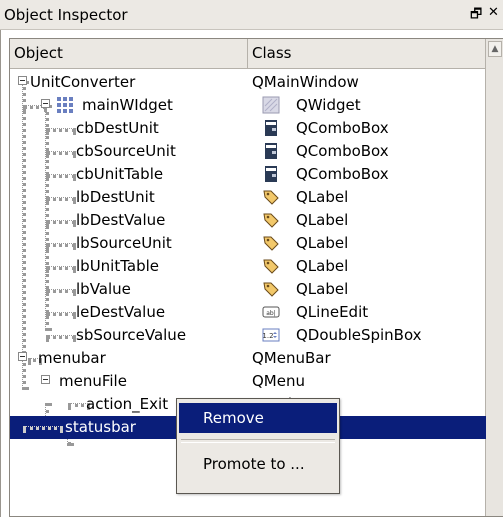  What do you see at coordinates (124, 243) in the screenshot?
I see `object-name: lbSourceUnit` at bounding box center [124, 243].